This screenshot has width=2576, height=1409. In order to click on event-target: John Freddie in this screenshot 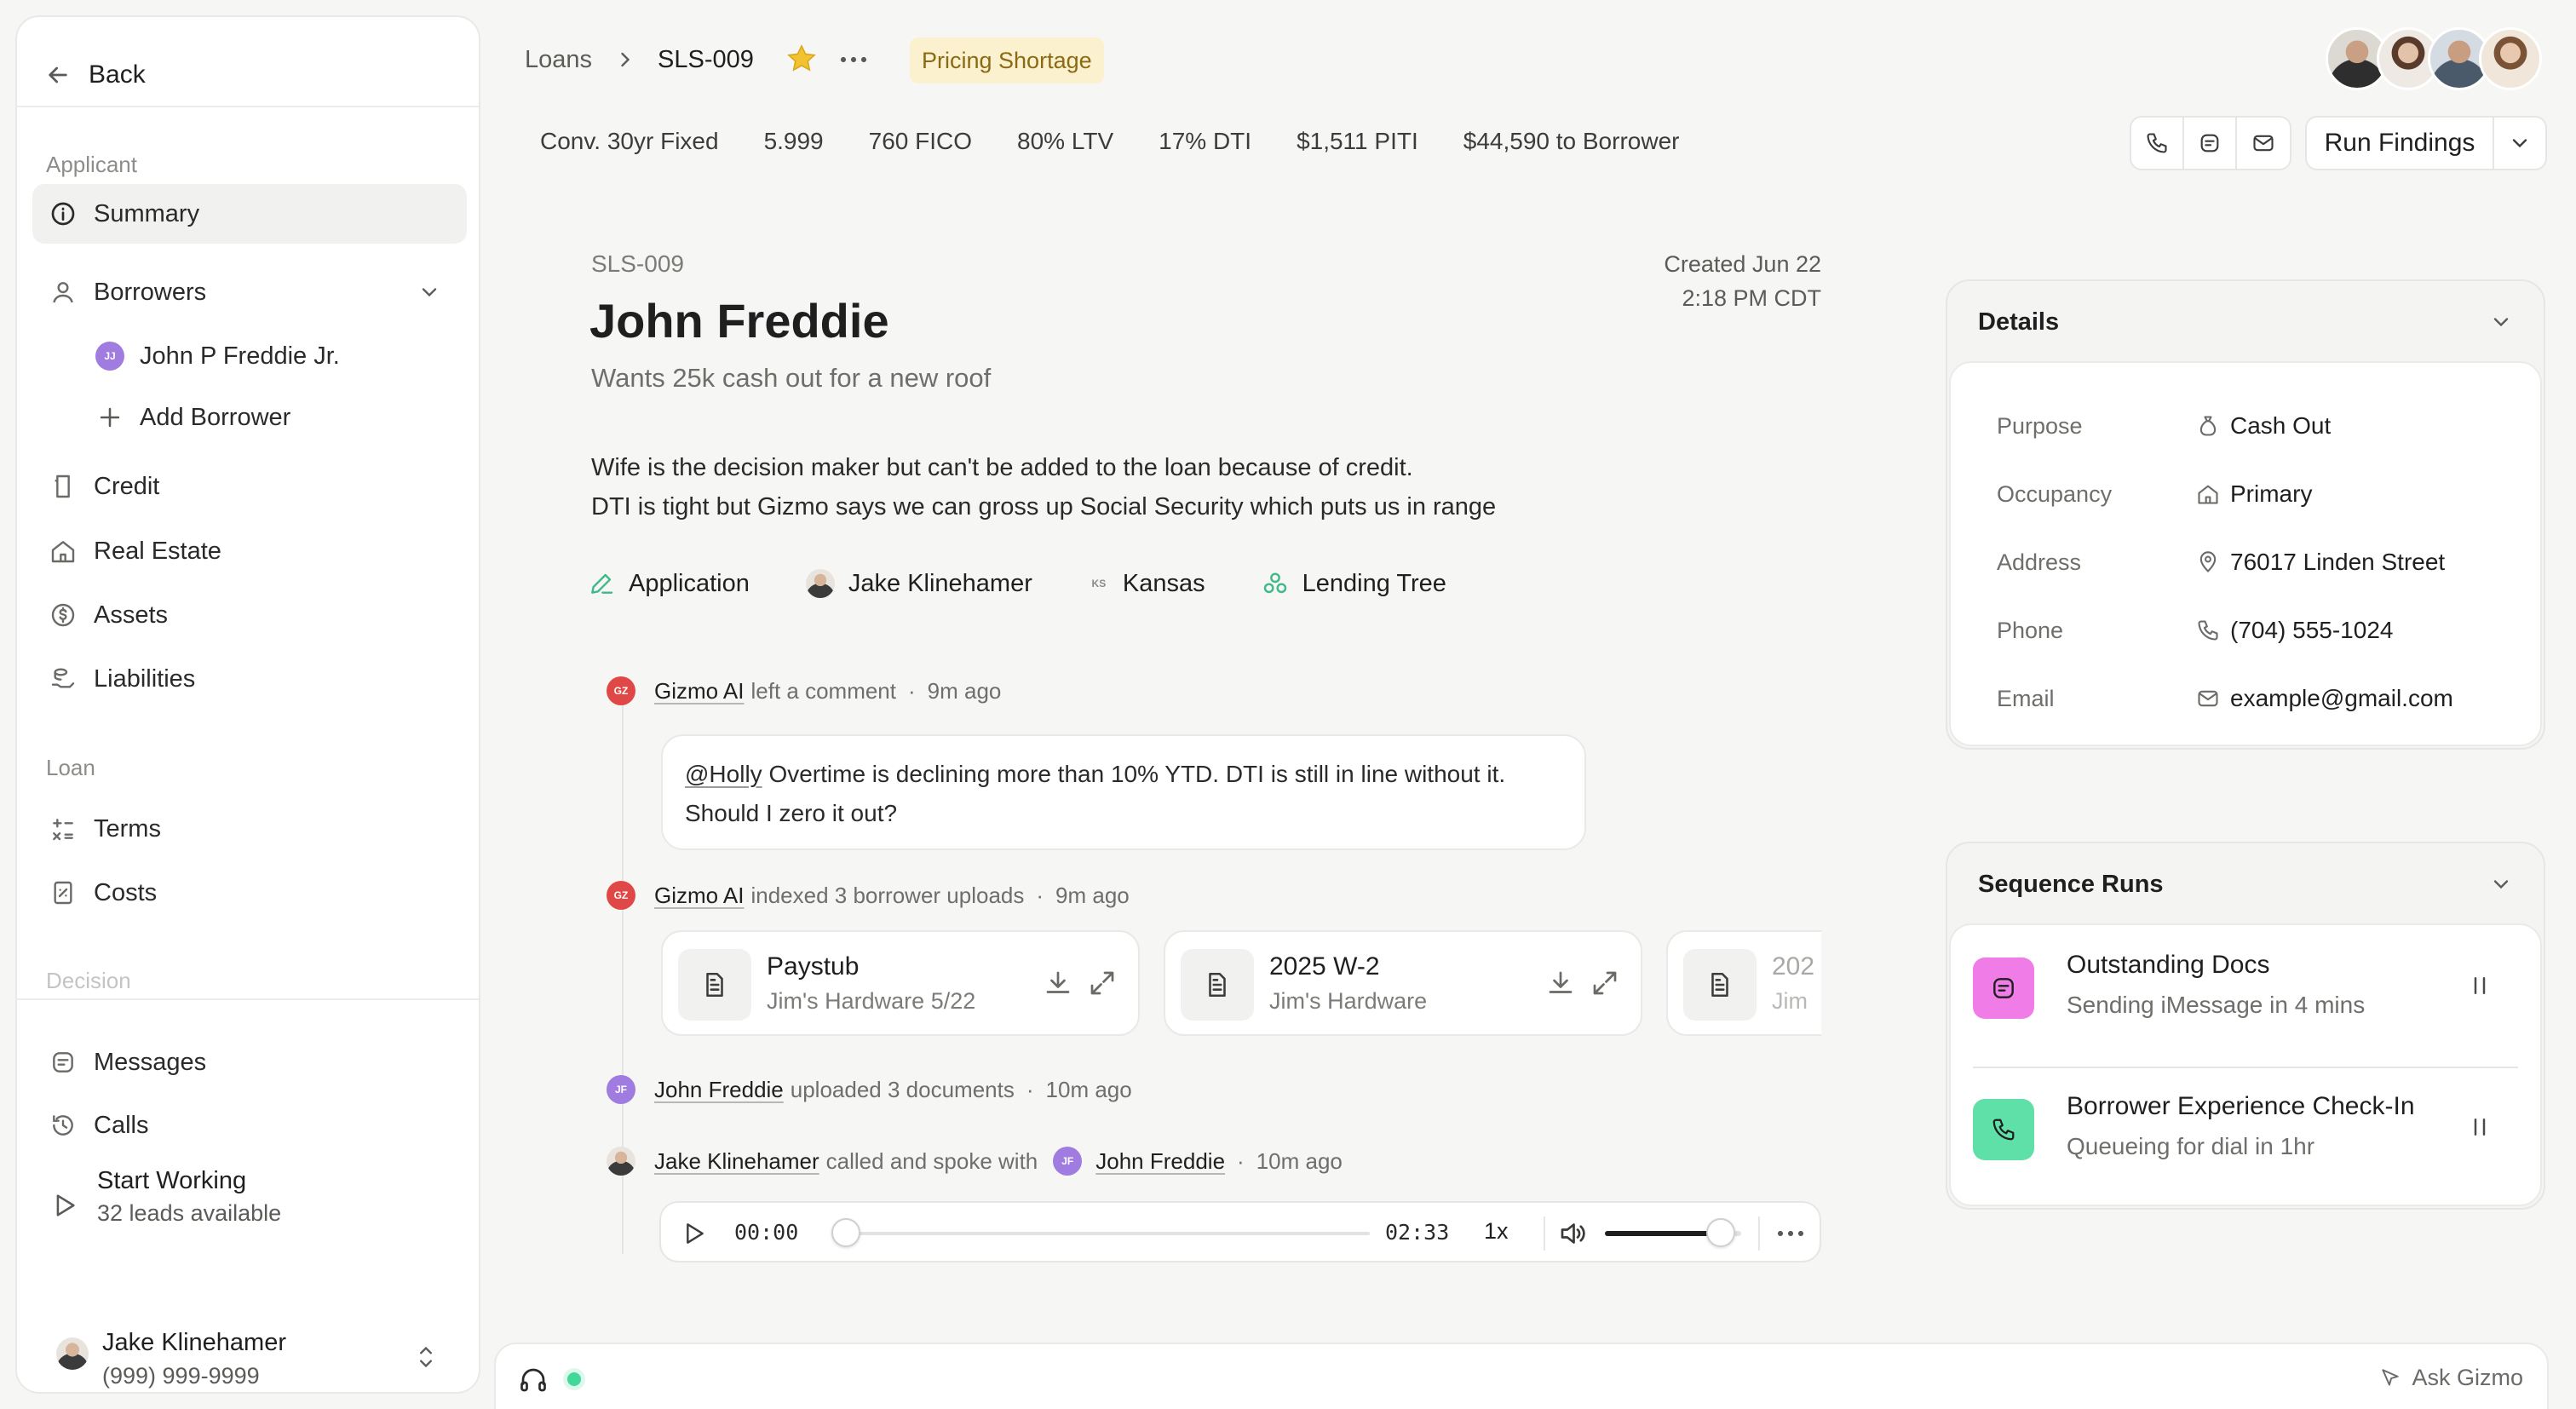, I will do `click(1160, 1161)`.